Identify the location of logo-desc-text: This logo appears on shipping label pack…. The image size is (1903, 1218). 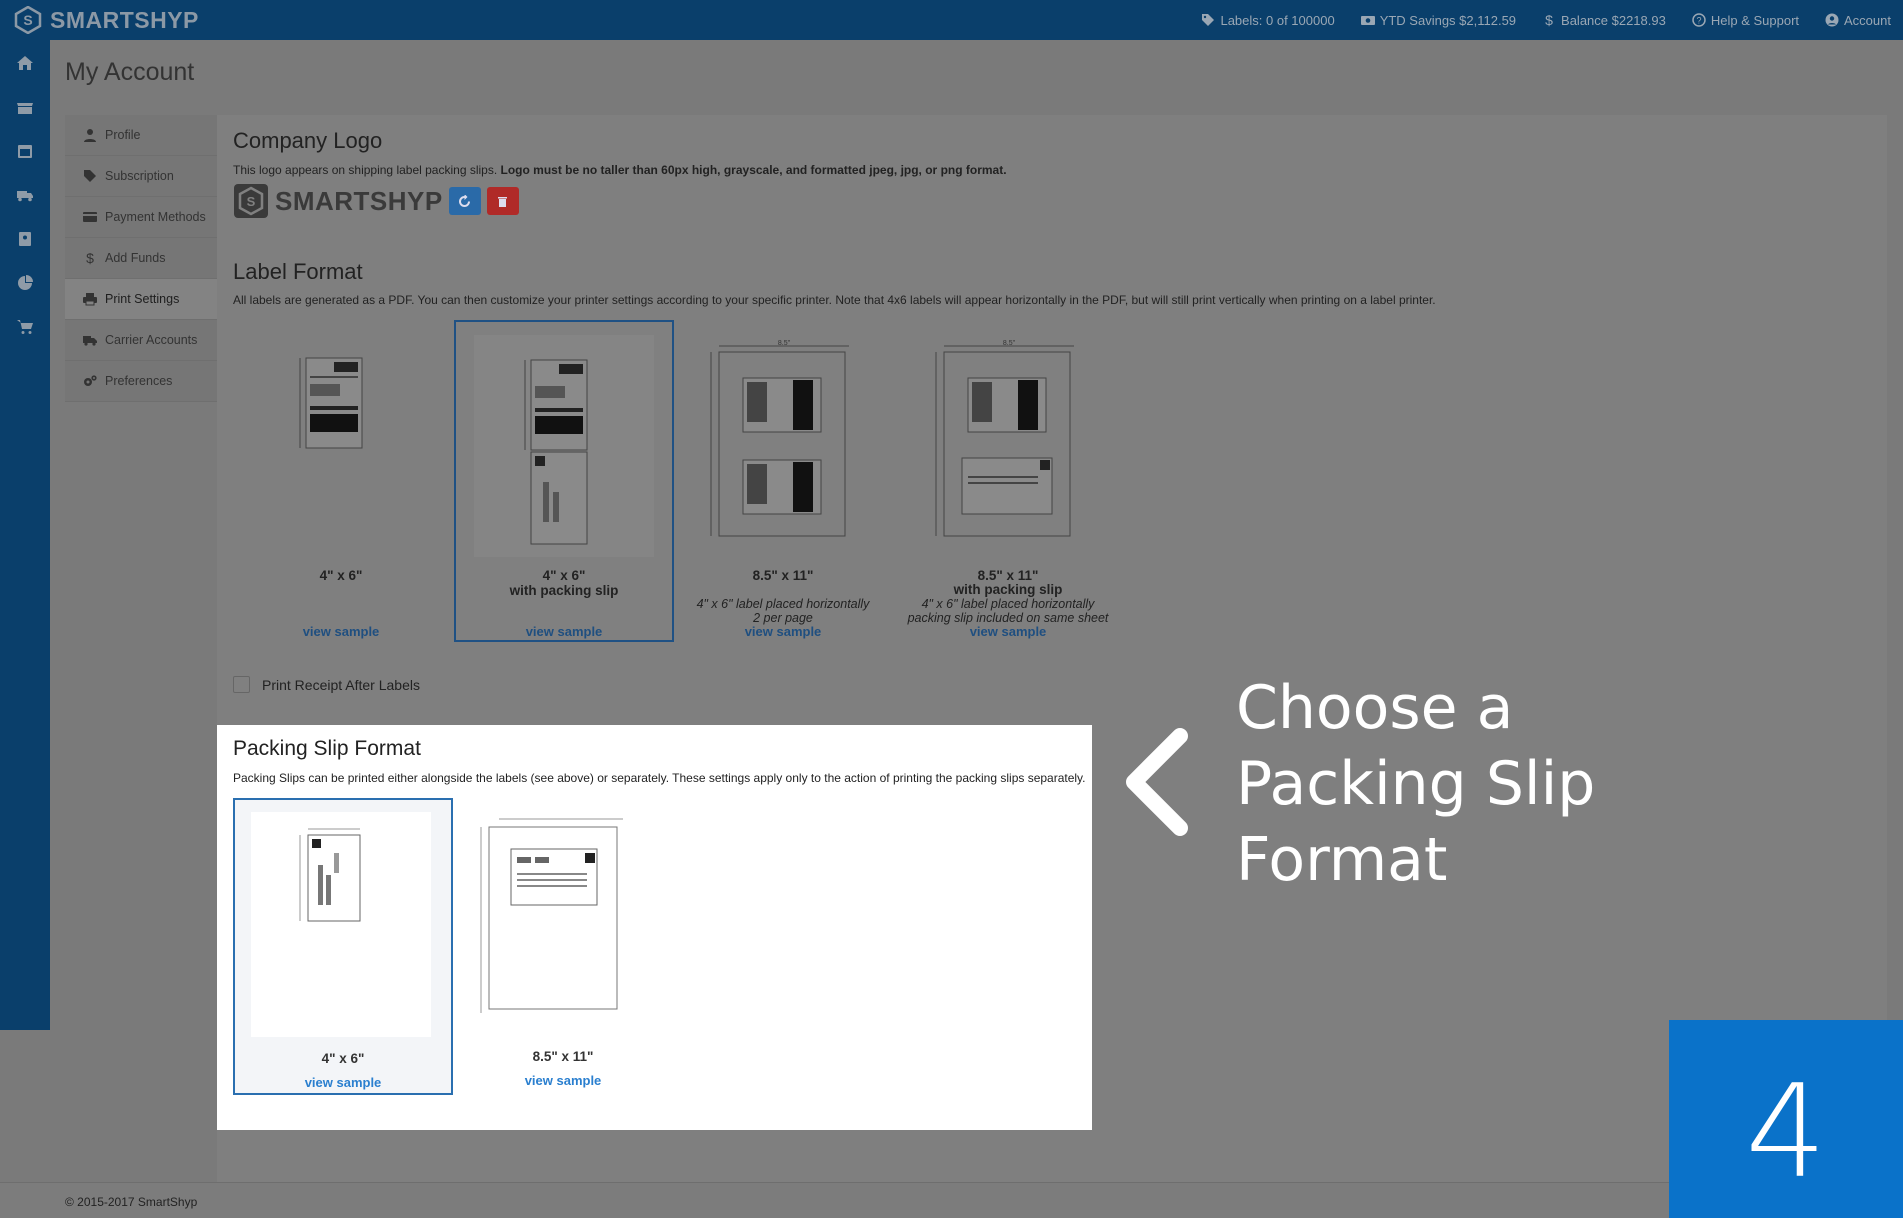
(367, 170).